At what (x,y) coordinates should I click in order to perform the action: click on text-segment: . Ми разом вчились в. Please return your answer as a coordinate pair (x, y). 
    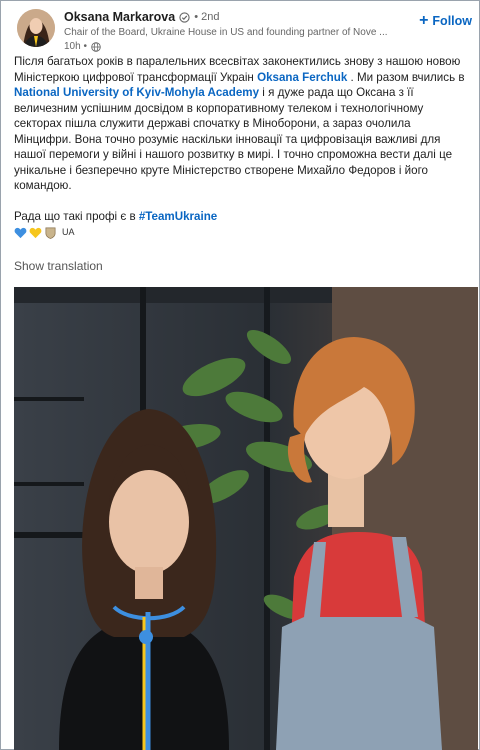
    Looking at the image, I should click on (406, 77).